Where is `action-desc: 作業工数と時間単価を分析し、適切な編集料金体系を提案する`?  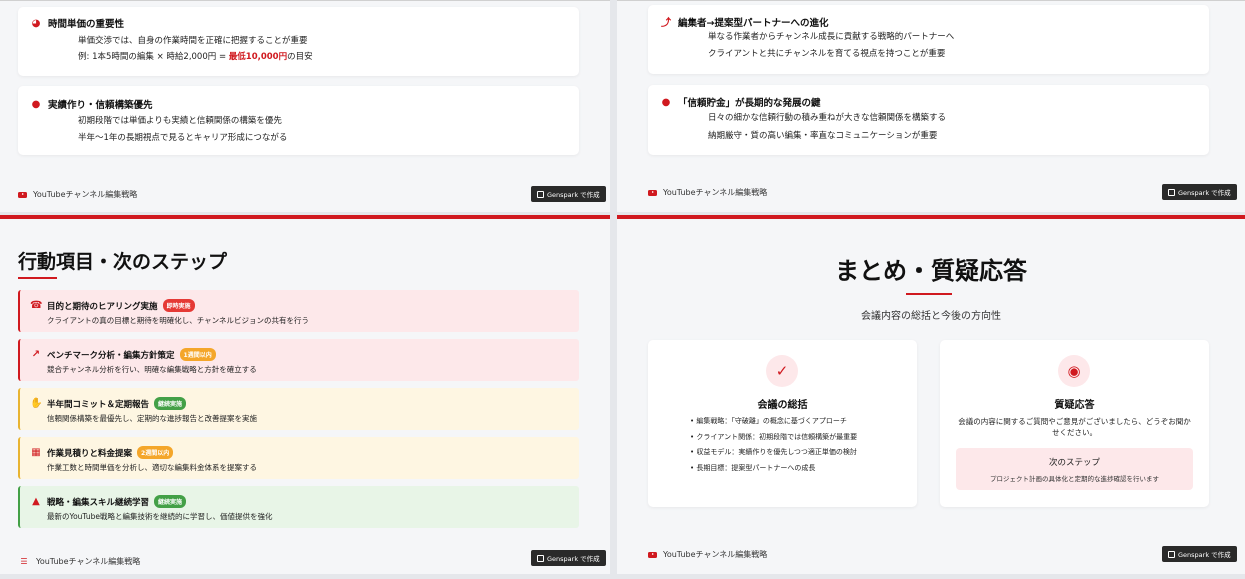
action-desc: 作業工数と時間単価を分析し、適切な編集料金体系を提案する is located at coordinates (152, 467).